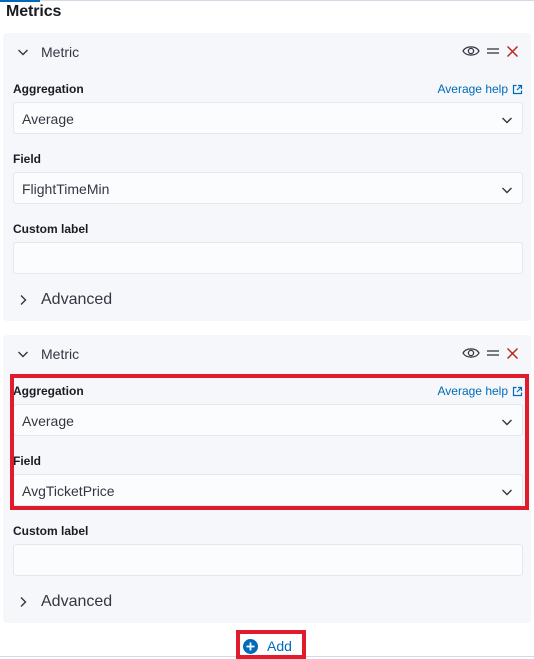 Image resolution: width=534 pixels, height=659 pixels. What do you see at coordinates (268, 188) in the screenshot?
I see `field-select: FlightTimeMin` at bounding box center [268, 188].